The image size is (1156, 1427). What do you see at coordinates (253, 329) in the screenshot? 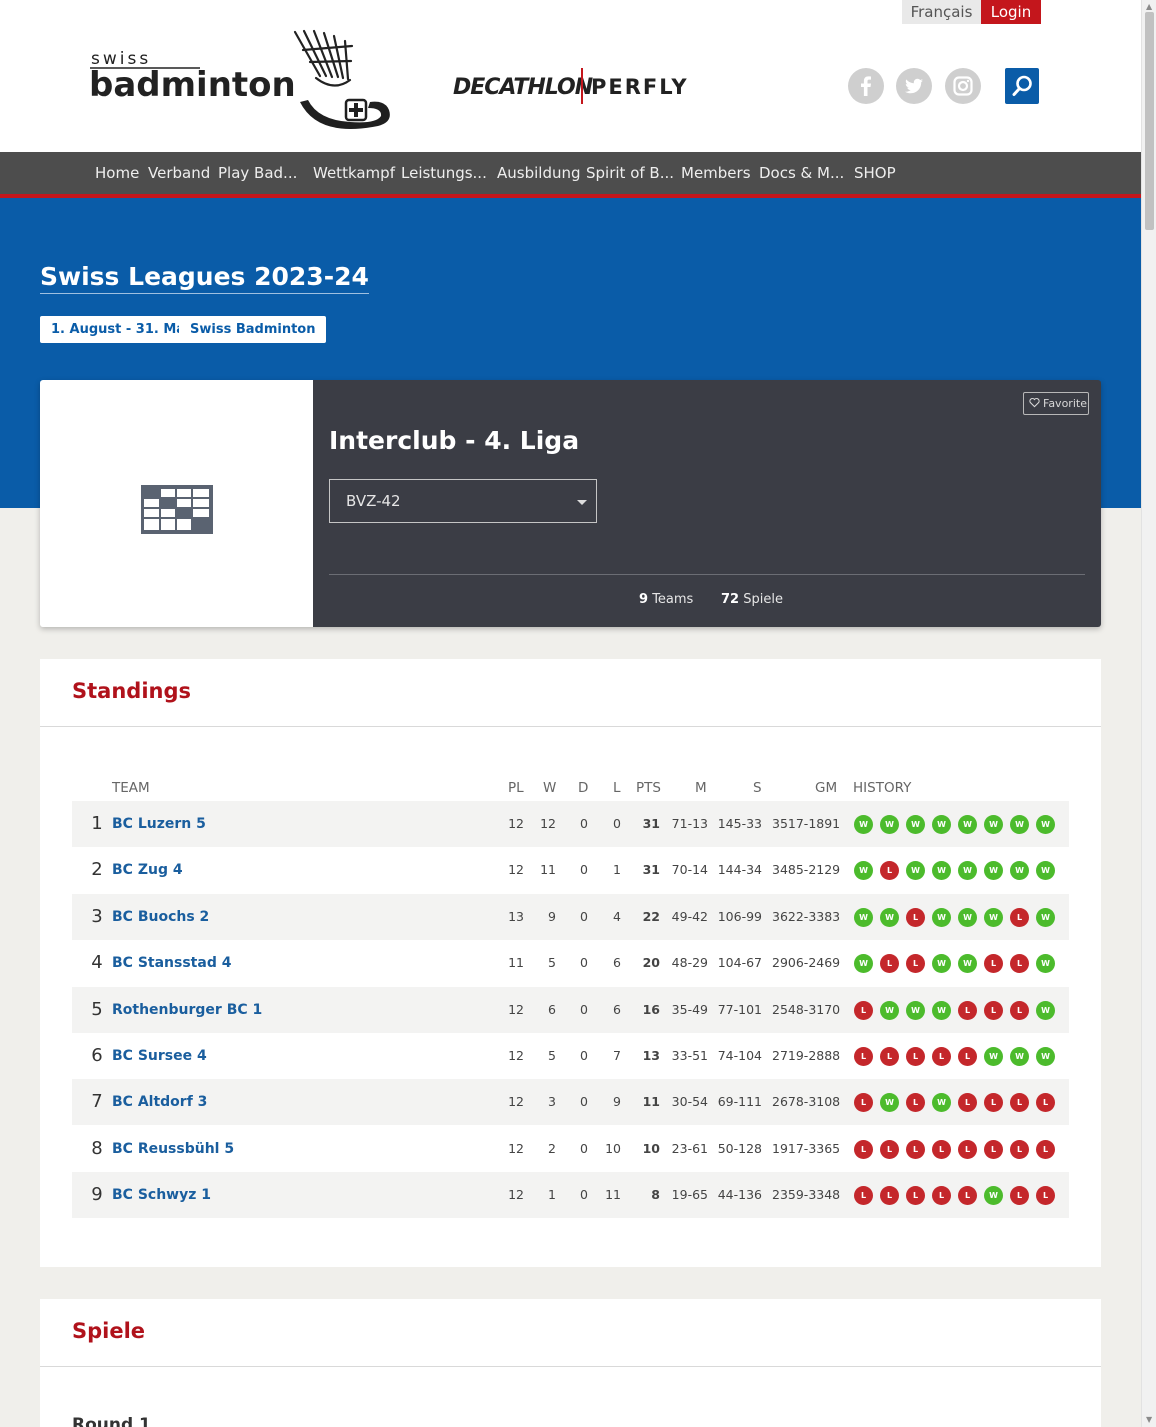
I see `organizer-chip: Swiss Badminton` at bounding box center [253, 329].